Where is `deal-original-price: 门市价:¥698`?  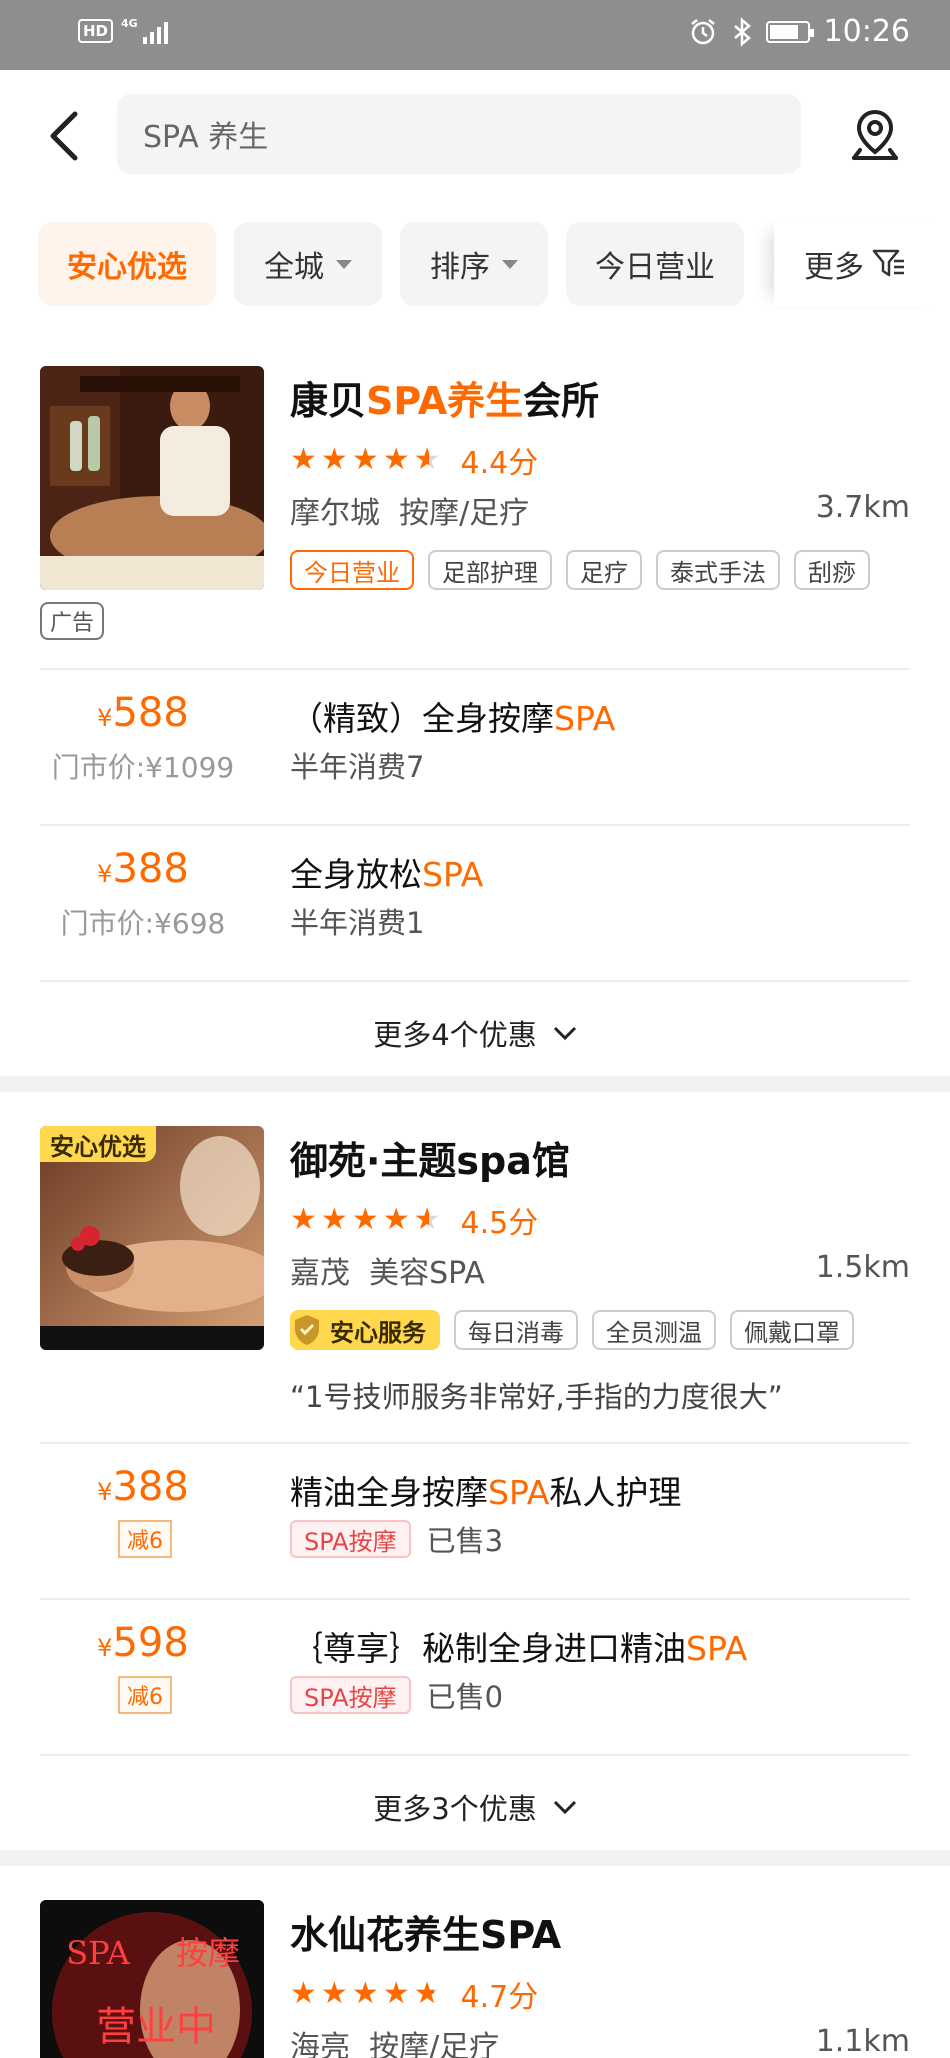
deal-original-price: 门市价:¥698 is located at coordinates (143, 923).